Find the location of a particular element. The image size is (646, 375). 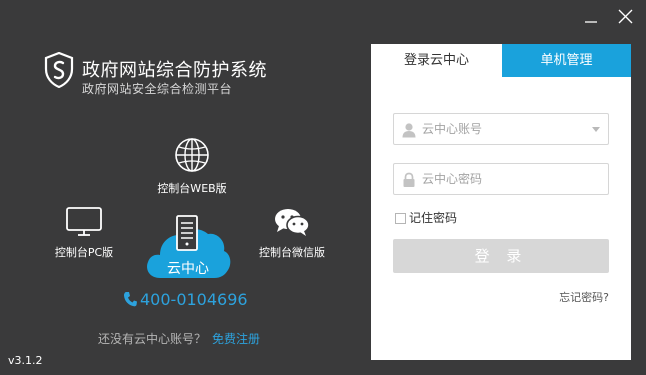

monitor-icon is located at coordinates (84, 221).